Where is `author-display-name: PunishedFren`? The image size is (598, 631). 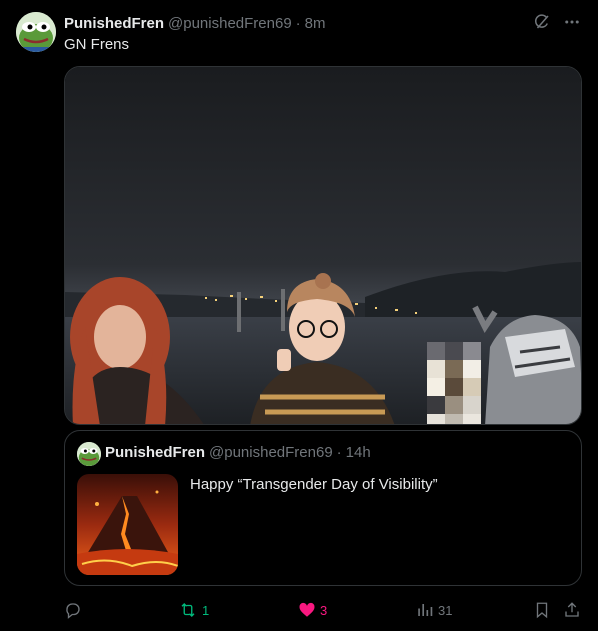 author-display-name: PunishedFren is located at coordinates (114, 23).